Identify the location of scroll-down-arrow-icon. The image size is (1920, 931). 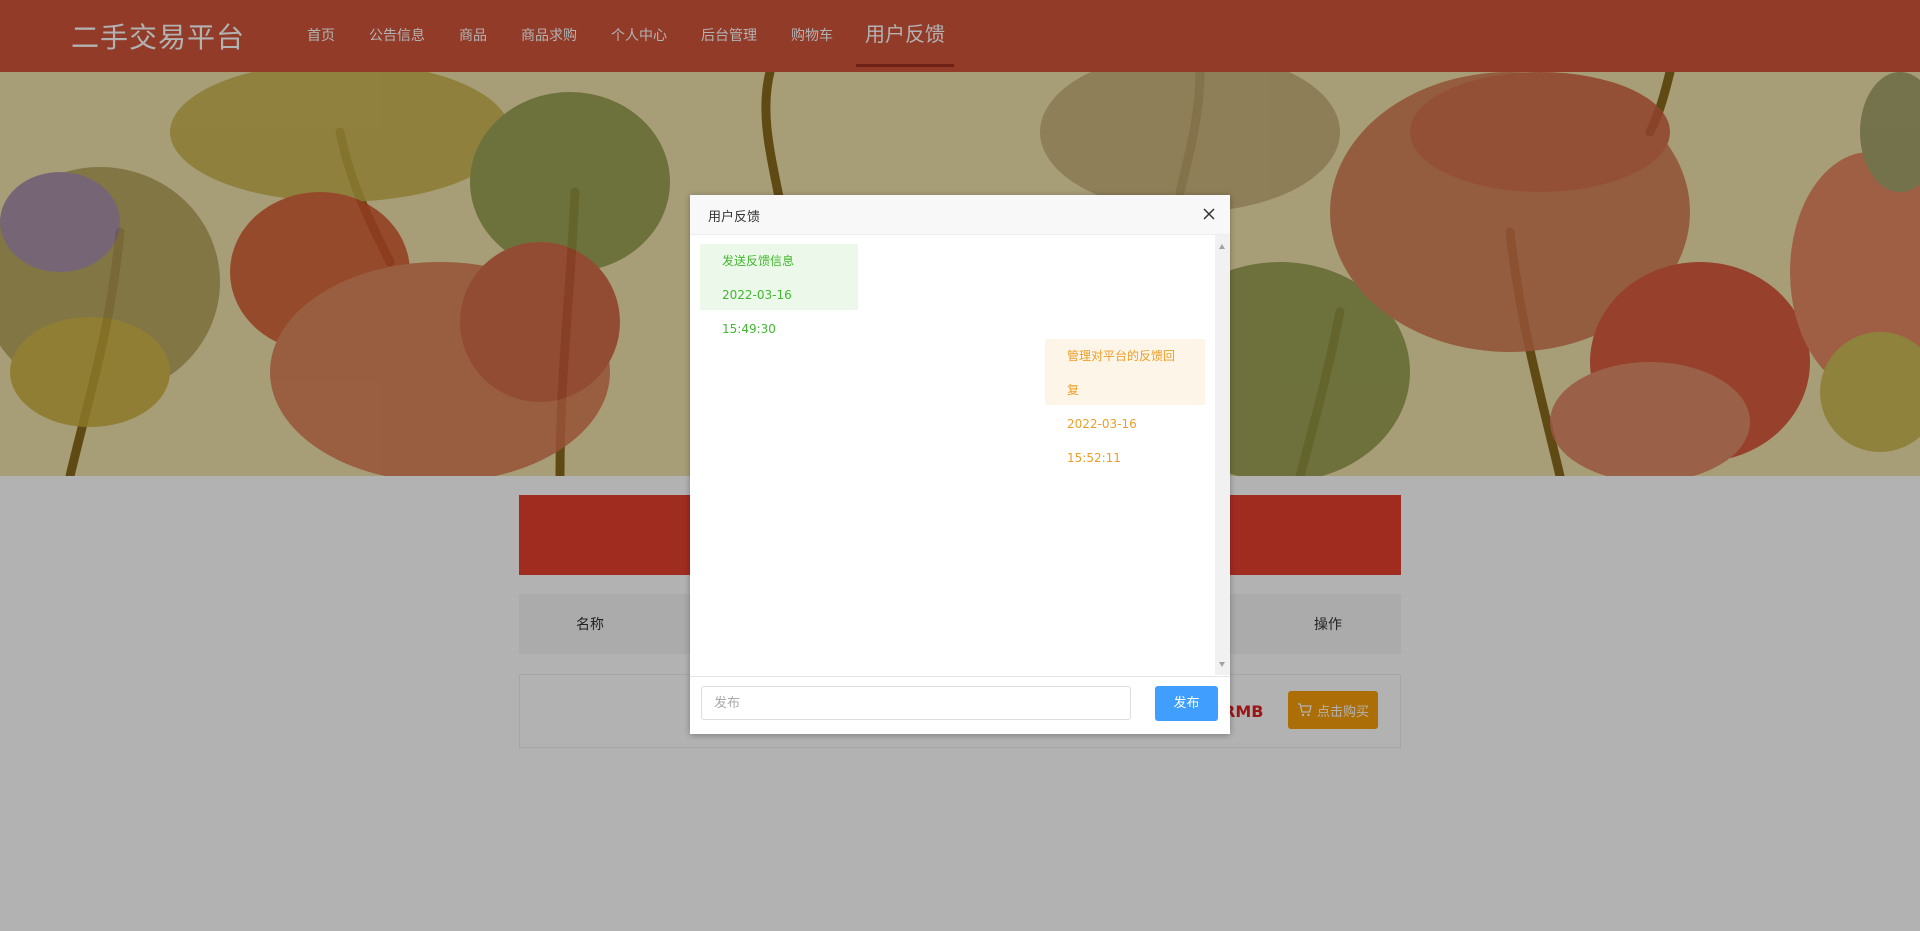
(1222, 664).